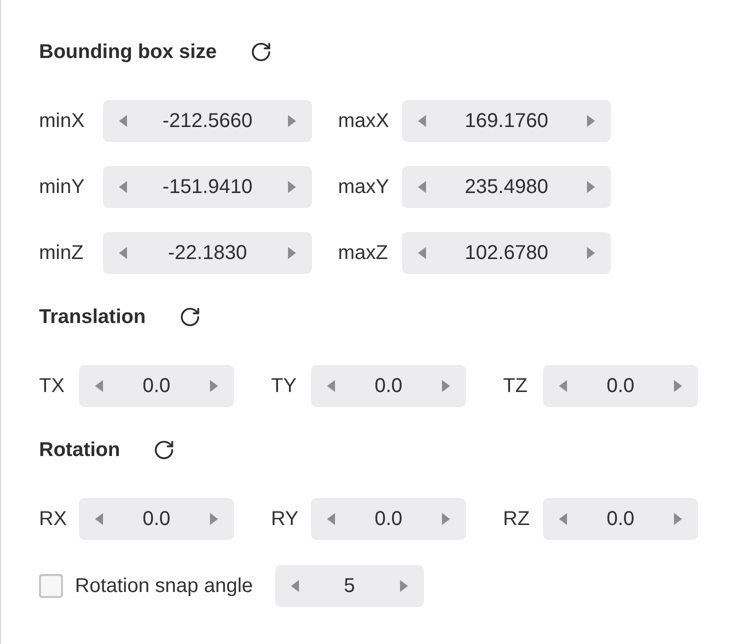 The image size is (738, 644). What do you see at coordinates (517, 519) in the screenshot?
I see `field-label: RZ` at bounding box center [517, 519].